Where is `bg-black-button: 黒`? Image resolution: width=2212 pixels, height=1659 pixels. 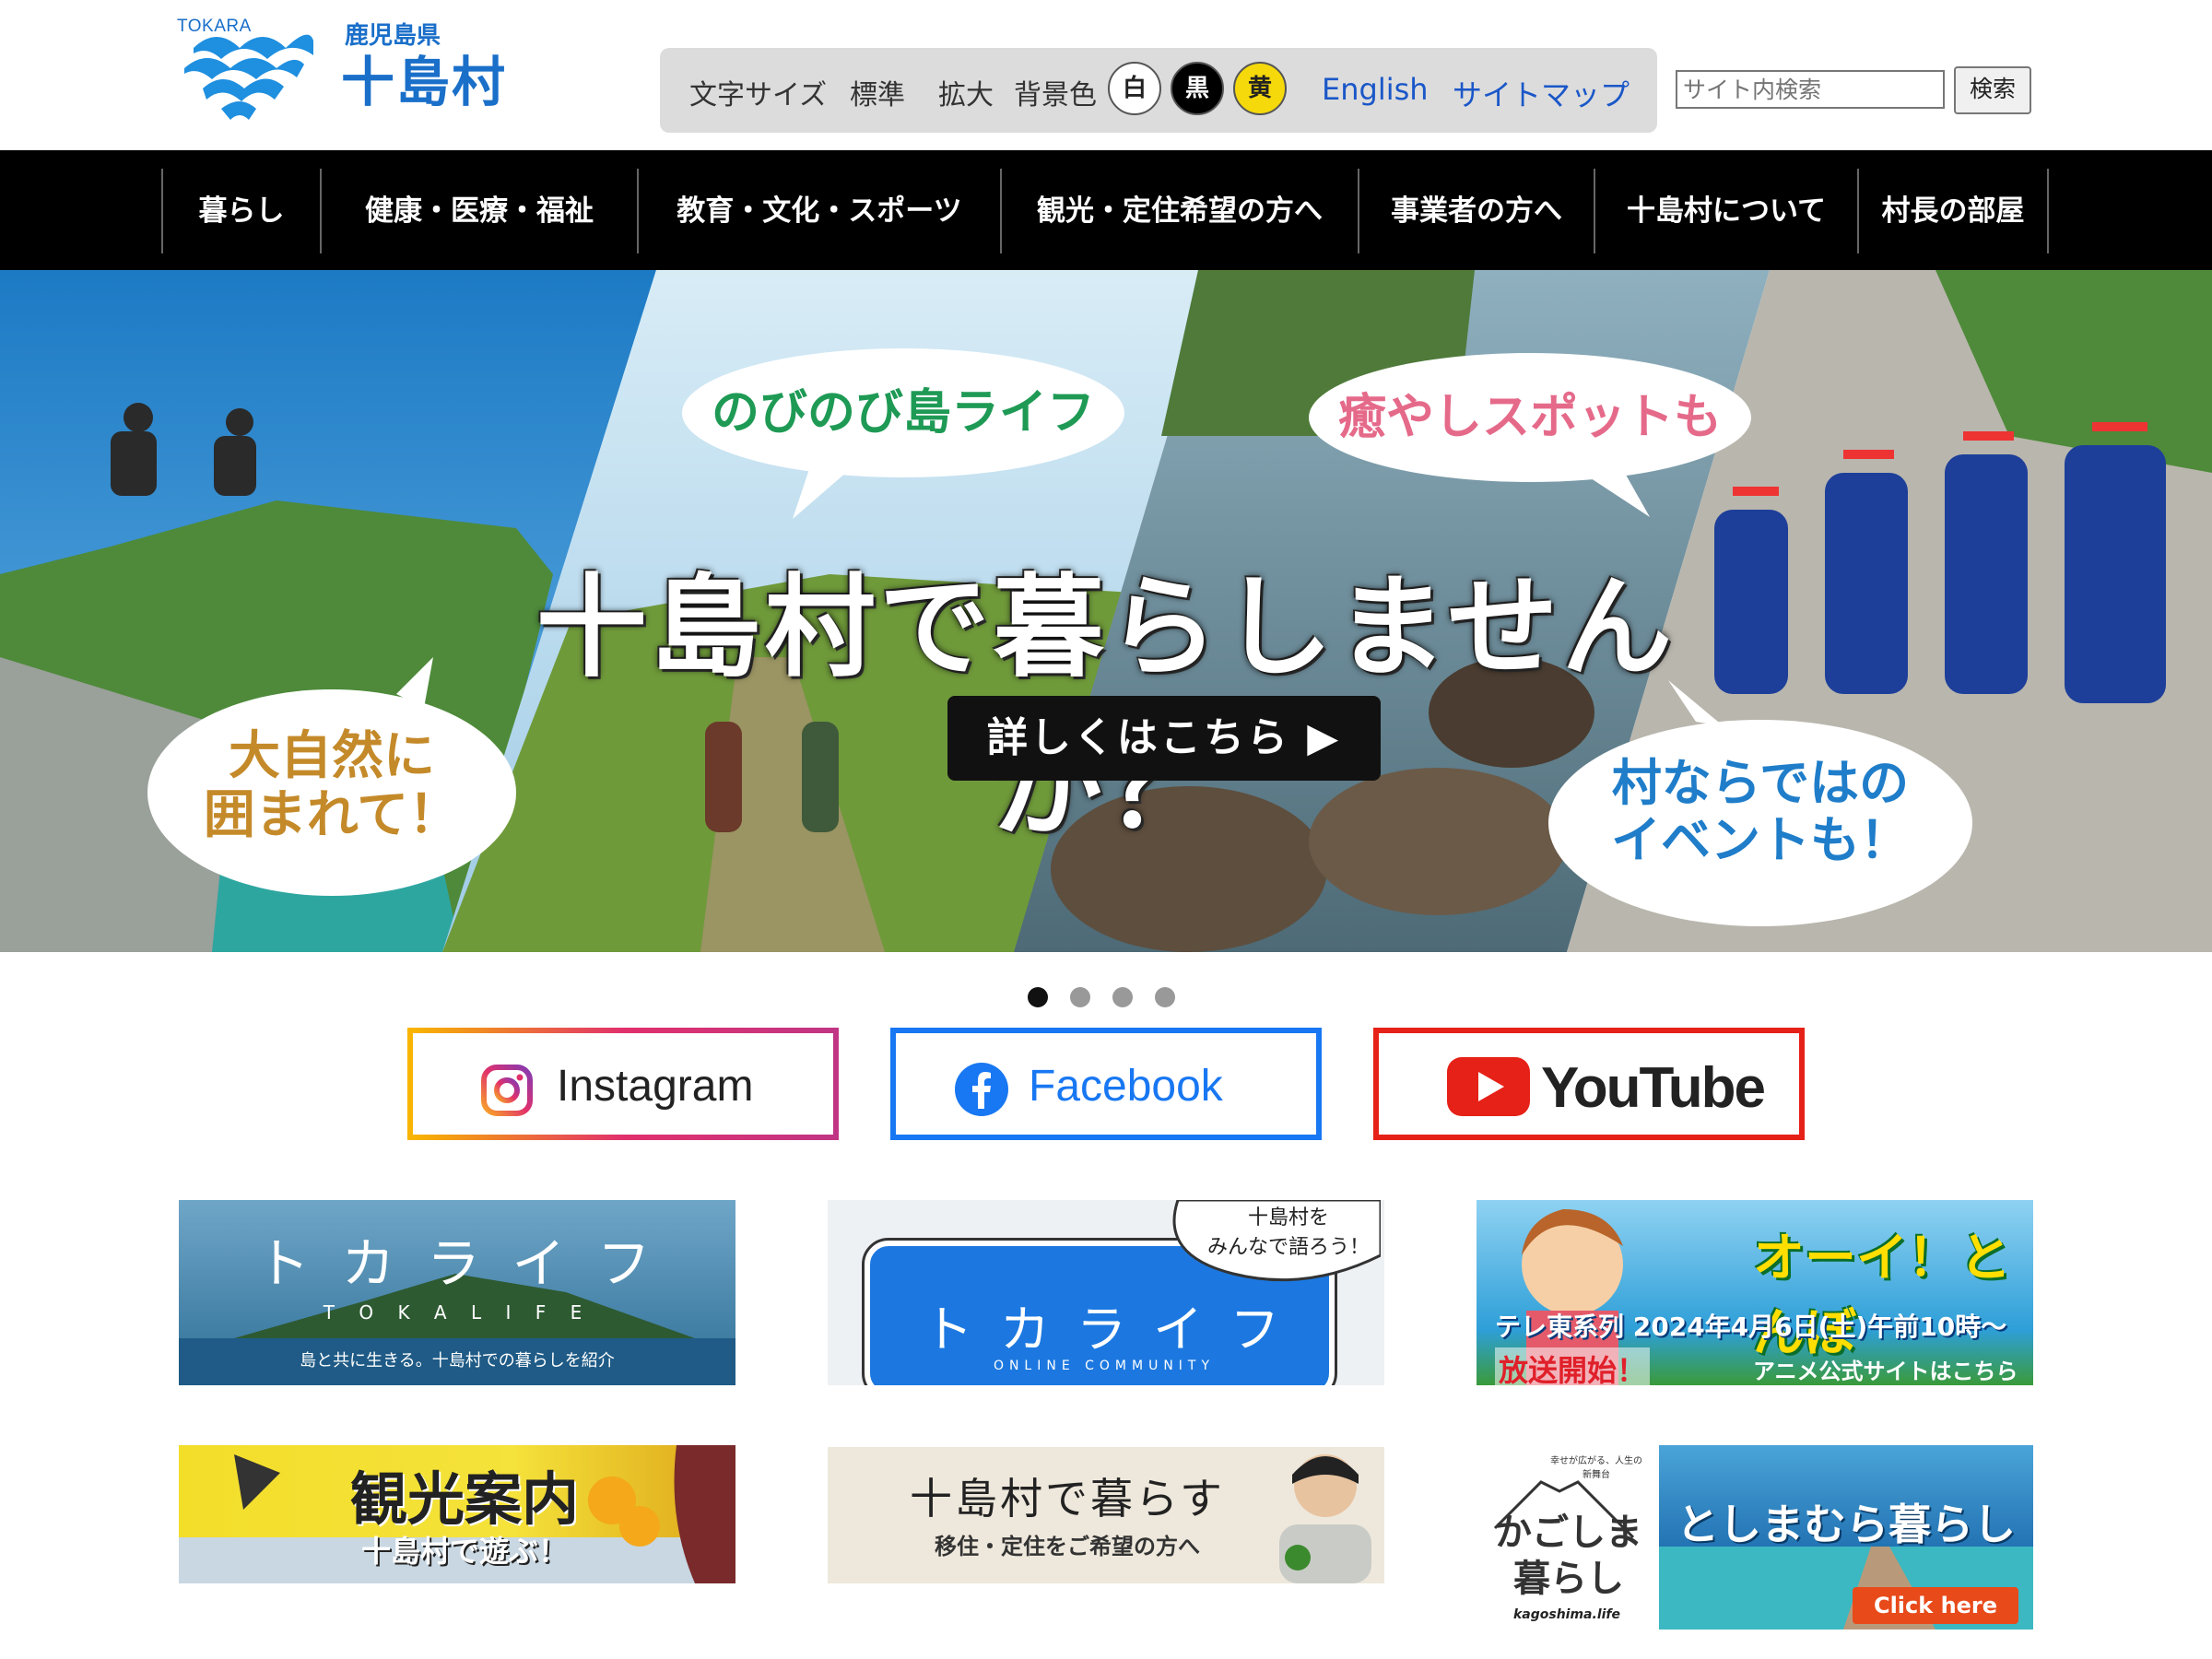 bg-black-button: 黒 is located at coordinates (1197, 88).